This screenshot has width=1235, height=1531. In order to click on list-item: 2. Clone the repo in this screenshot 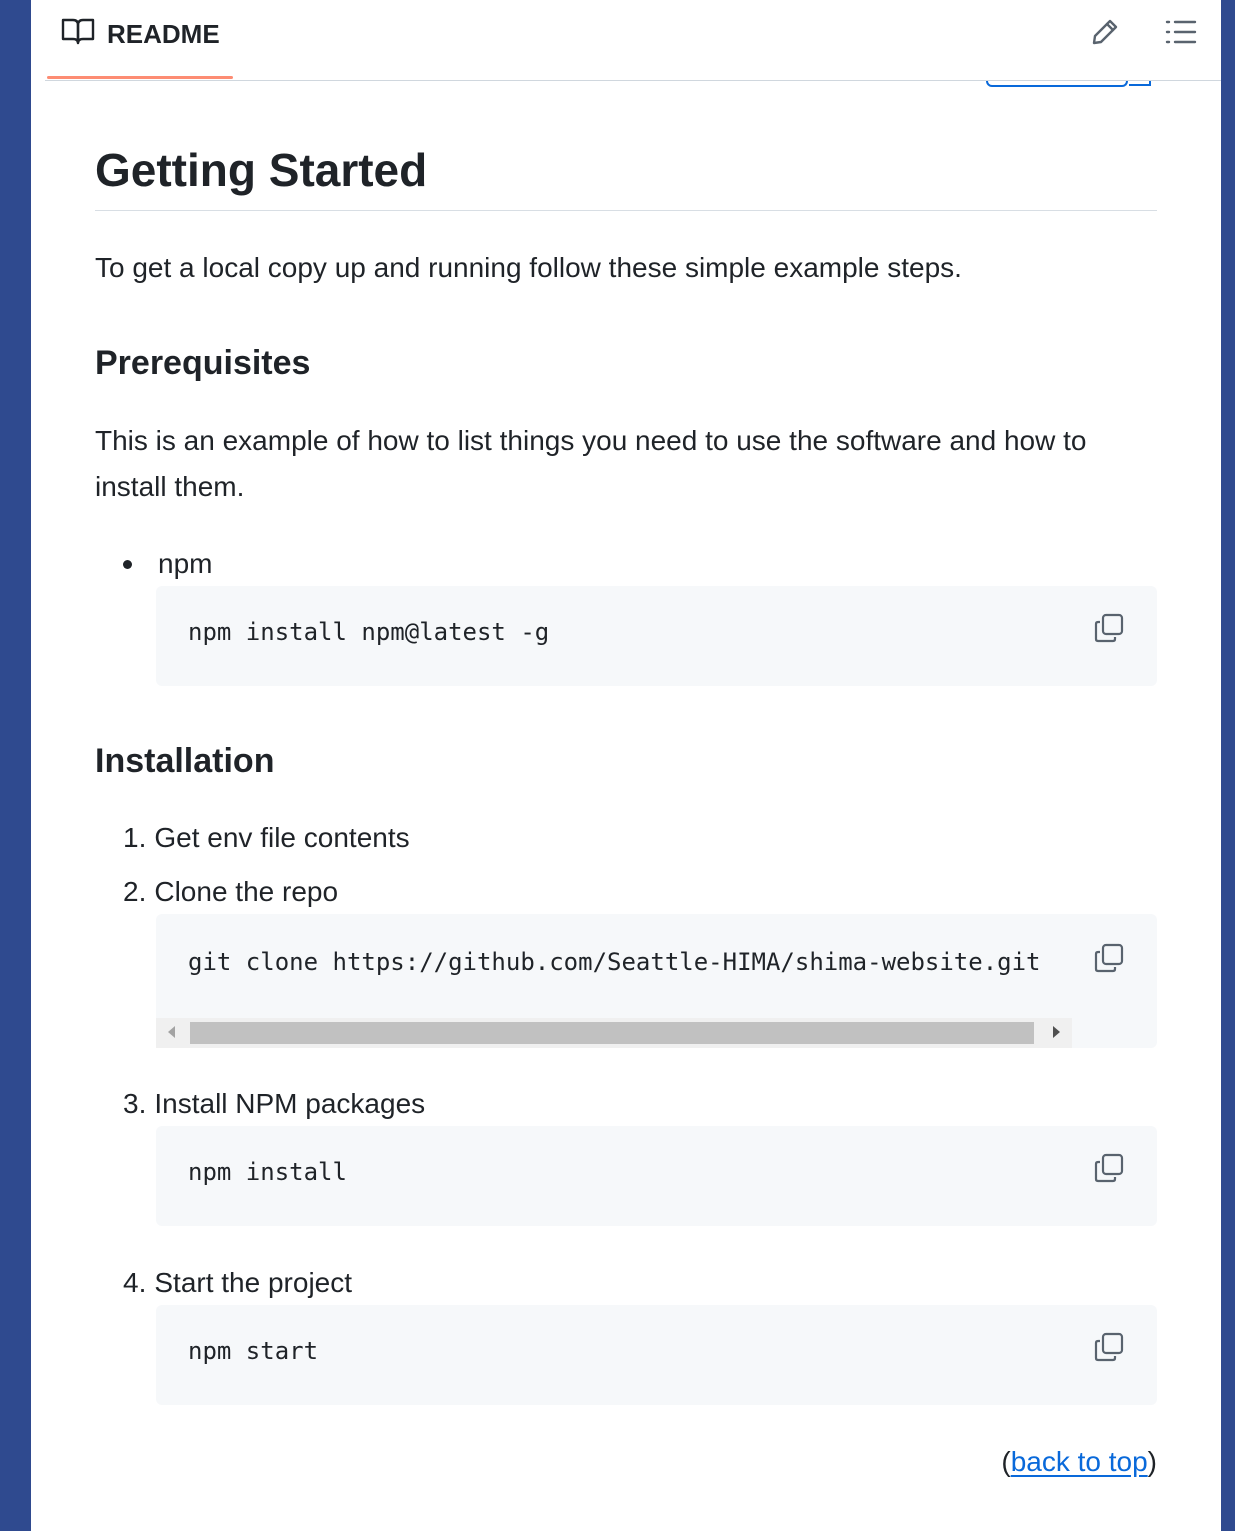, I will do `click(230, 892)`.